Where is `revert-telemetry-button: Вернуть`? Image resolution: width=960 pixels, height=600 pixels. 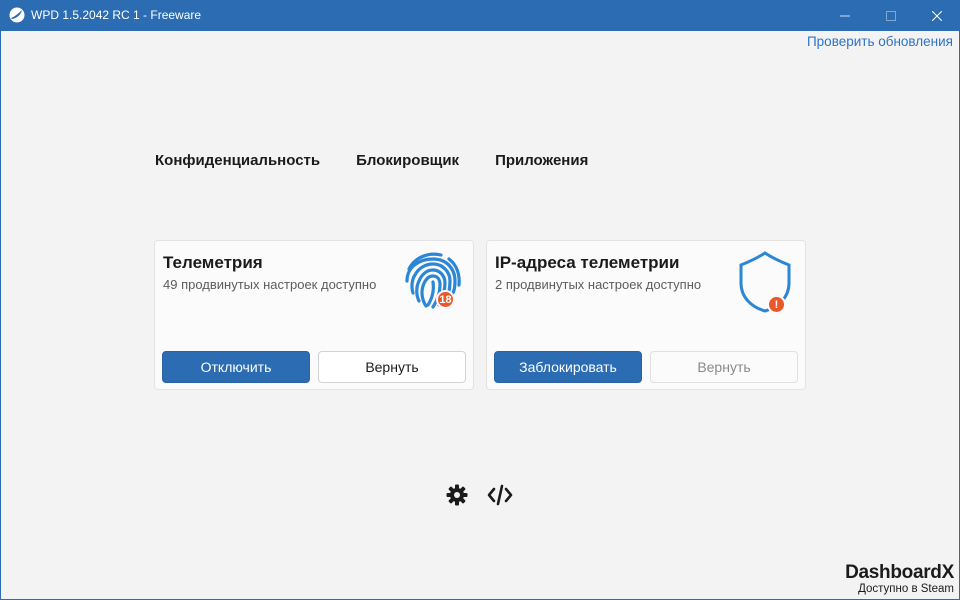
revert-telemetry-button: Вернуть is located at coordinates (392, 367).